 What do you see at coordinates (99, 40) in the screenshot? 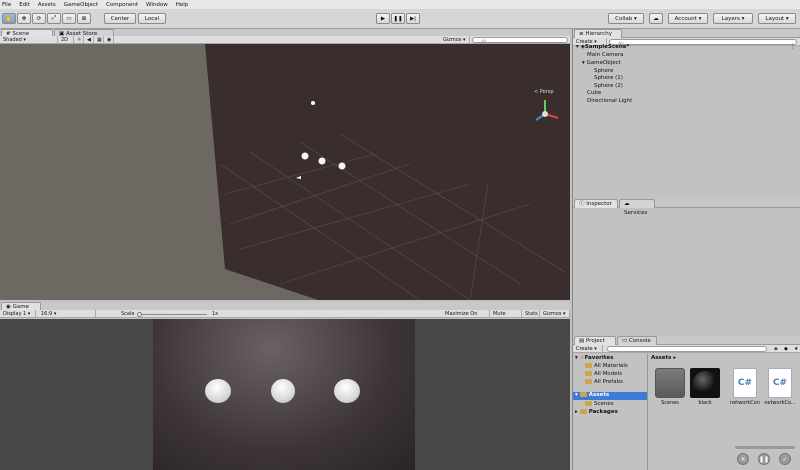
I see `effects-icon: ▦` at bounding box center [99, 40].